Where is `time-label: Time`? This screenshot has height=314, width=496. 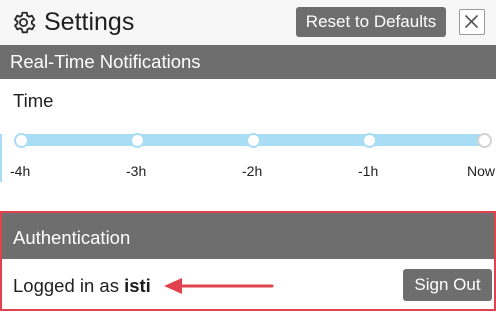
time-label: Time is located at coordinates (33, 100).